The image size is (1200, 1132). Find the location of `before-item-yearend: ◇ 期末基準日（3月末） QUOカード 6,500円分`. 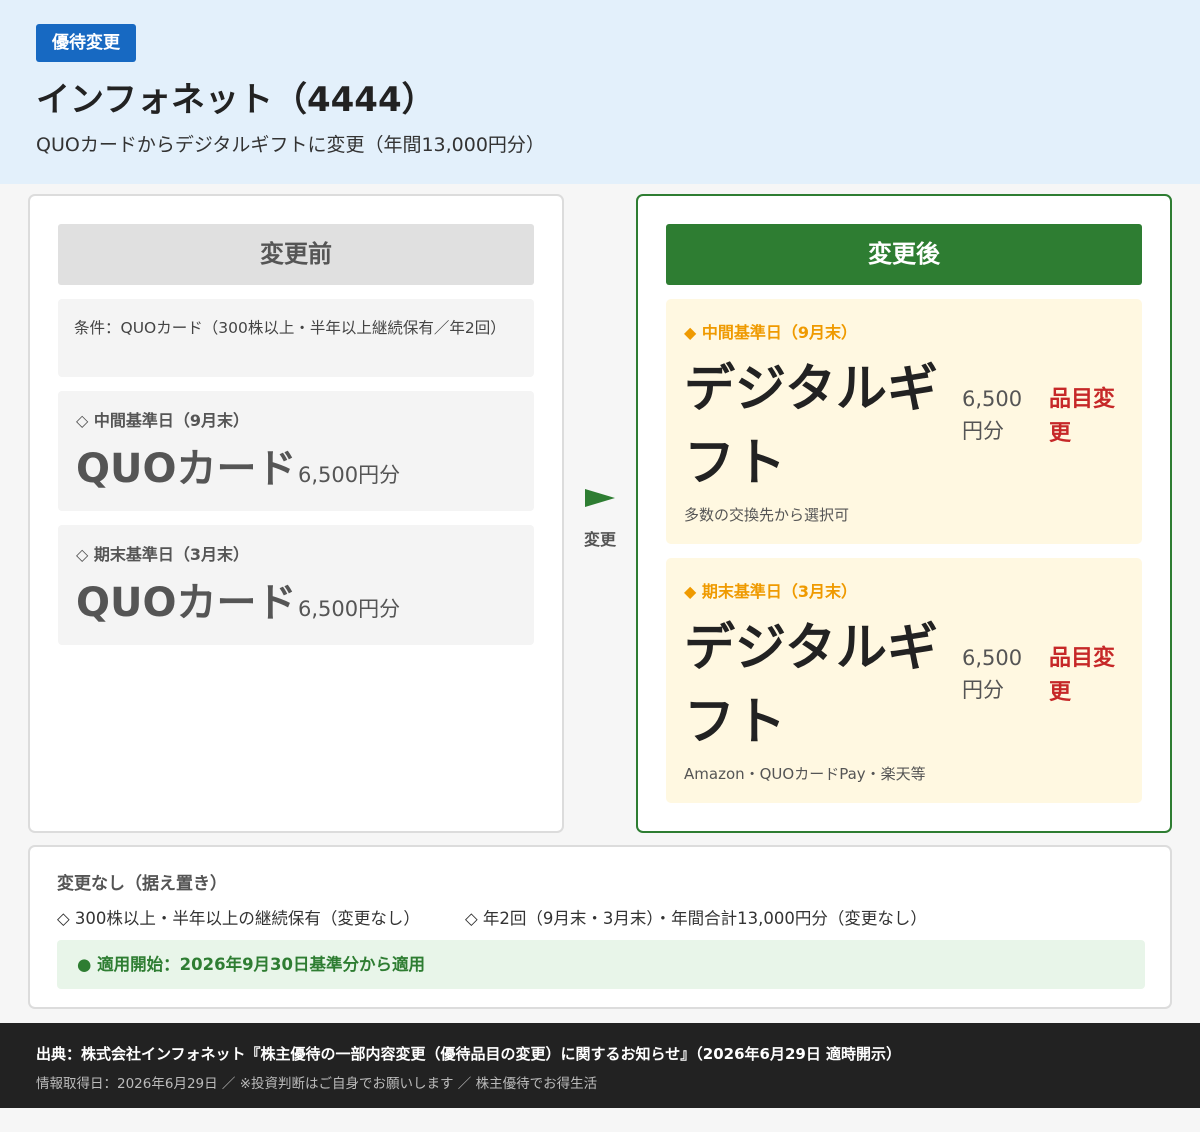

before-item-yearend: ◇ 期末基準日（3月末） QUOカード 6,500円分 is located at coordinates (296, 585).